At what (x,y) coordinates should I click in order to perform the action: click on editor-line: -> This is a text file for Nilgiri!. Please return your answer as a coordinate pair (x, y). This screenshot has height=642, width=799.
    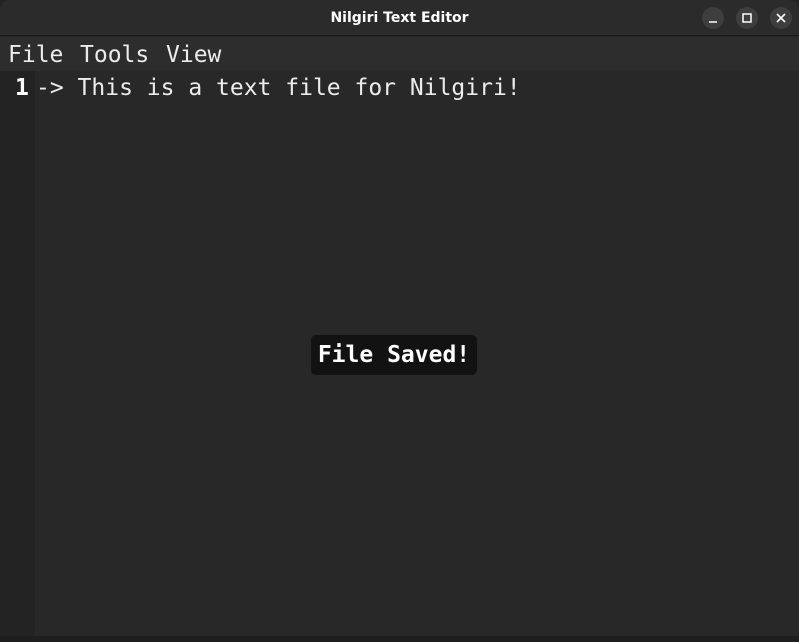
    Looking at the image, I should click on (278, 88).